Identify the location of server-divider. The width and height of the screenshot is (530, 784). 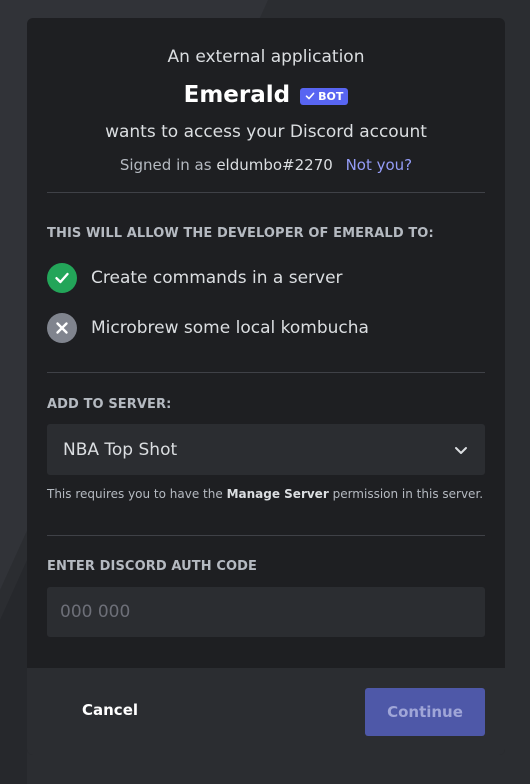
(266, 535).